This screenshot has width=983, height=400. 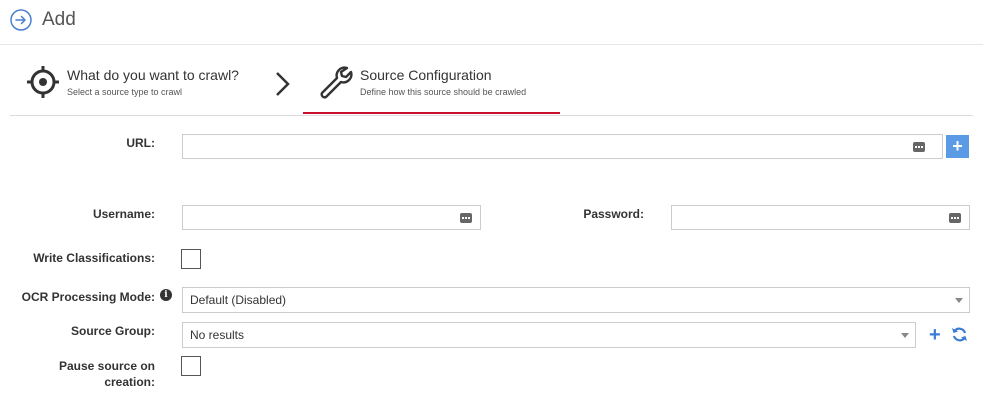 I want to click on password-input, so click(x=820, y=217).